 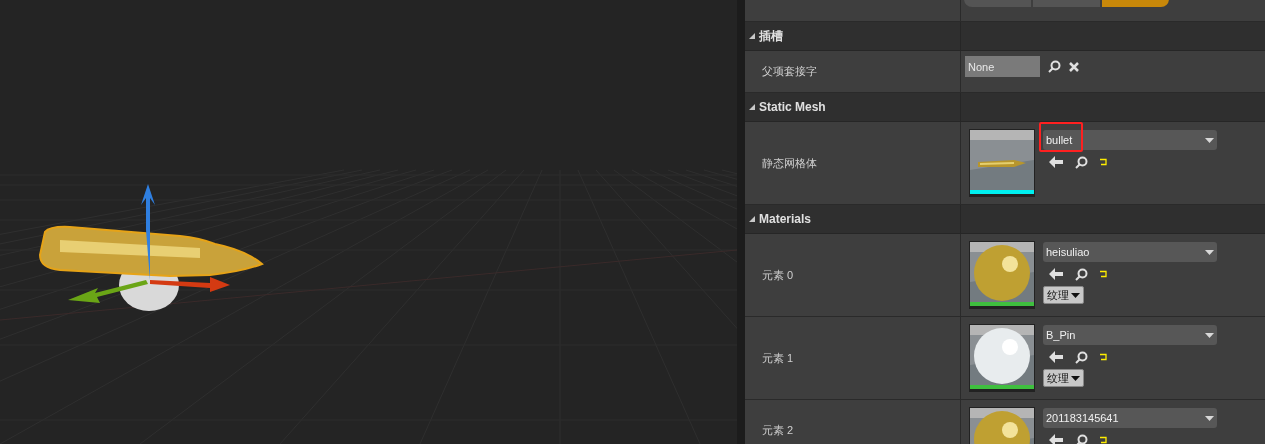 I want to click on asset-dropdown: 201183145641, so click(x=1130, y=418).